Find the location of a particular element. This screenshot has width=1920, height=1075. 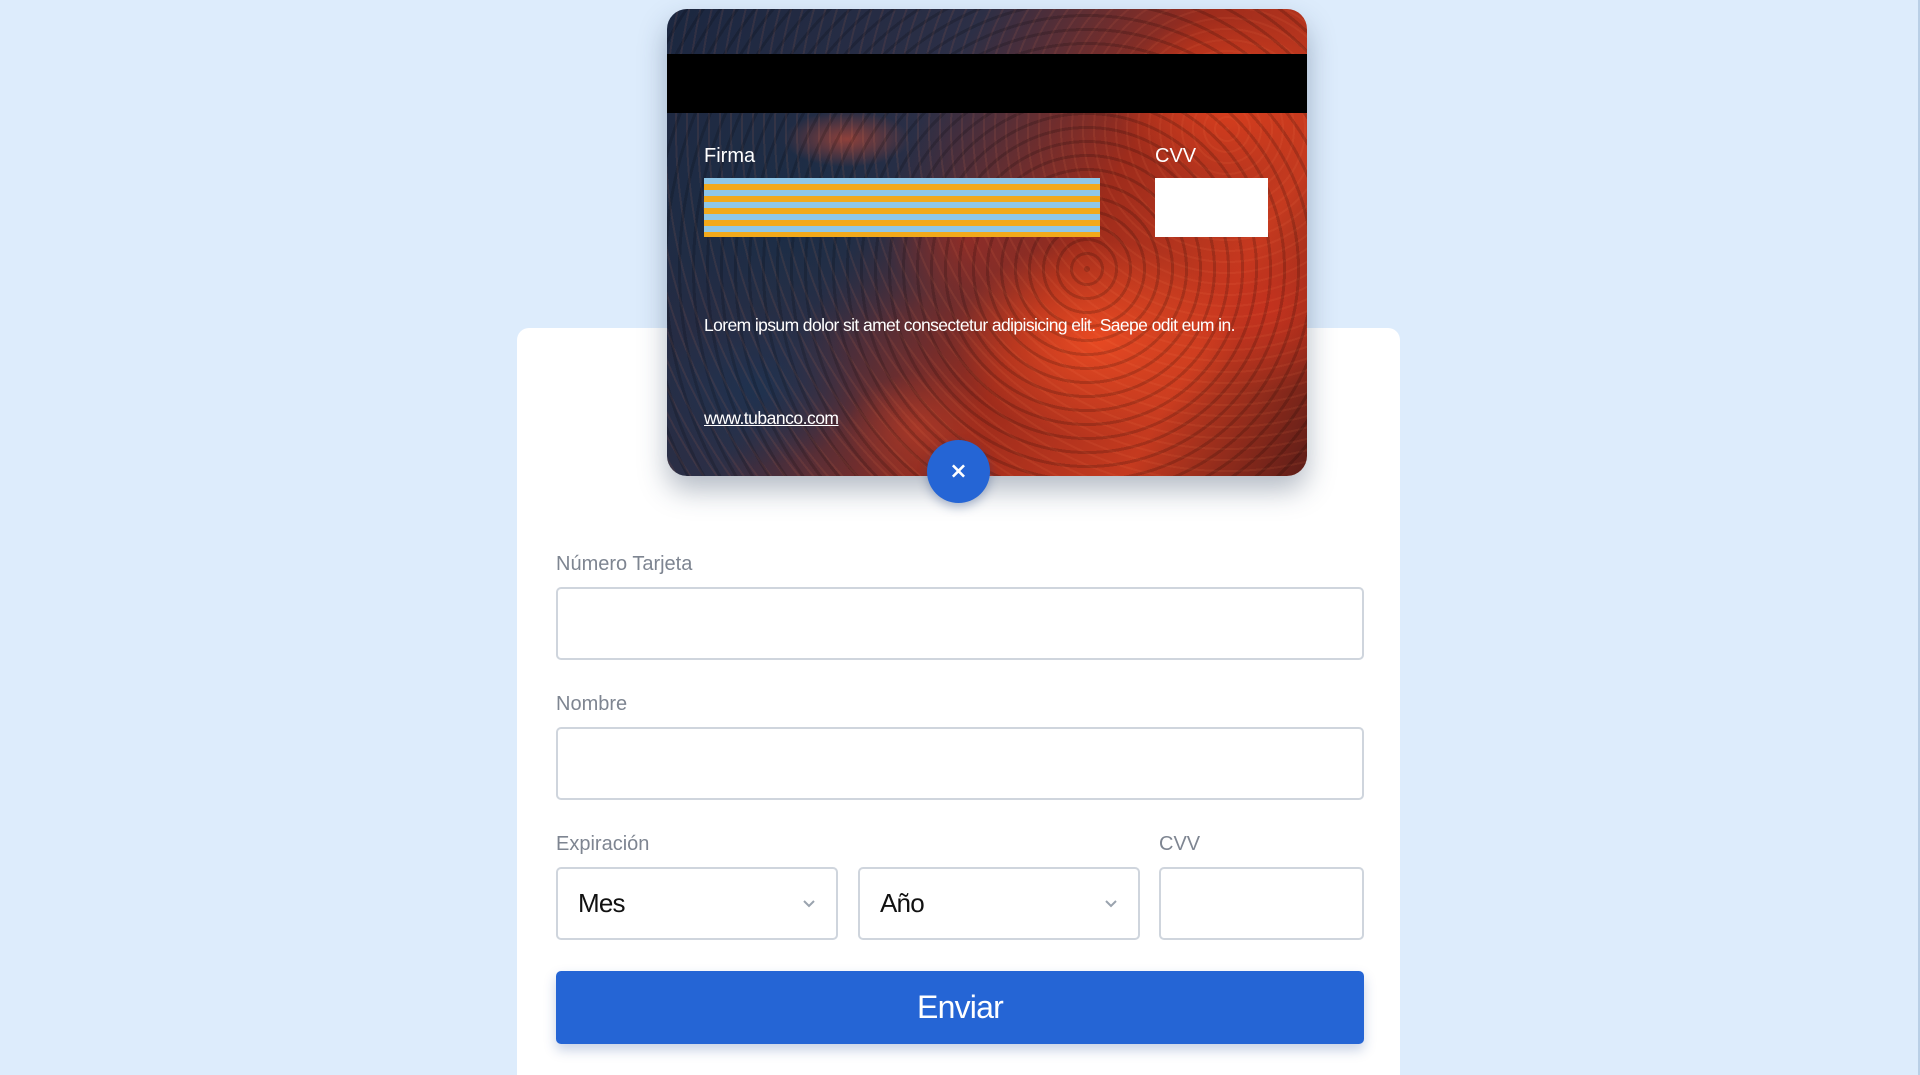

close-card-button: × is located at coordinates (958, 471).